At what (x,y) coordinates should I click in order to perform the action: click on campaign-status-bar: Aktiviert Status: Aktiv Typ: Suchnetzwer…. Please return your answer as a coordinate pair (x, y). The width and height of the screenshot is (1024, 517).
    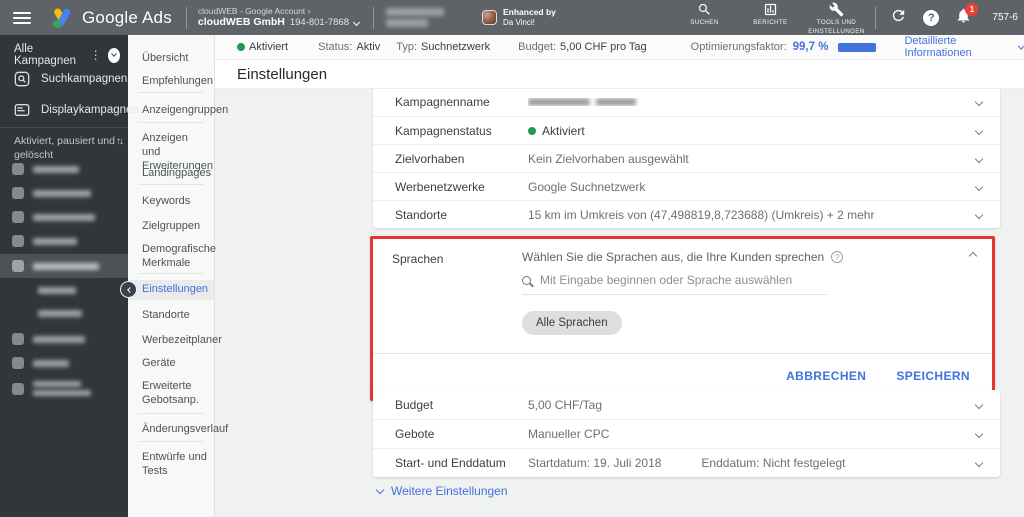
    Looking at the image, I should click on (619, 47).